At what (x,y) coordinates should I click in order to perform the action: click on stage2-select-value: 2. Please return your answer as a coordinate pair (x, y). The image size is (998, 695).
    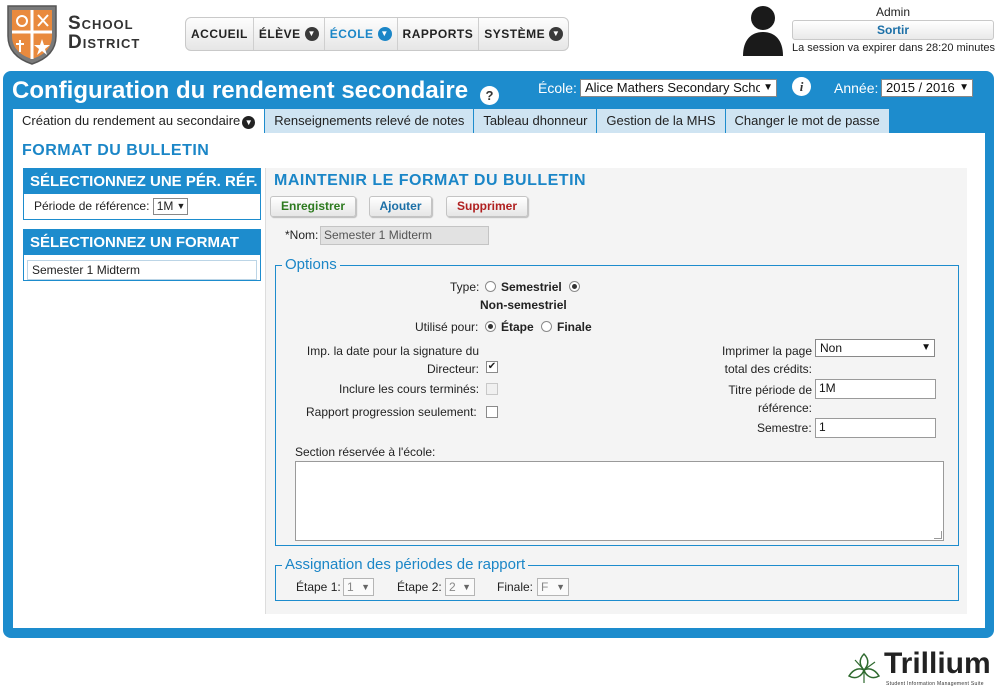
    Looking at the image, I should click on (452, 587).